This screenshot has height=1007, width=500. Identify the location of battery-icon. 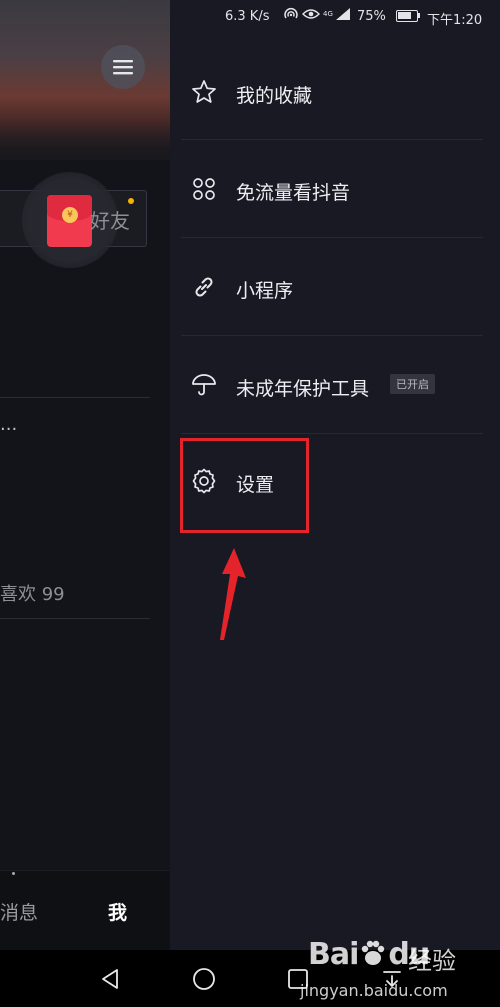
(408, 16).